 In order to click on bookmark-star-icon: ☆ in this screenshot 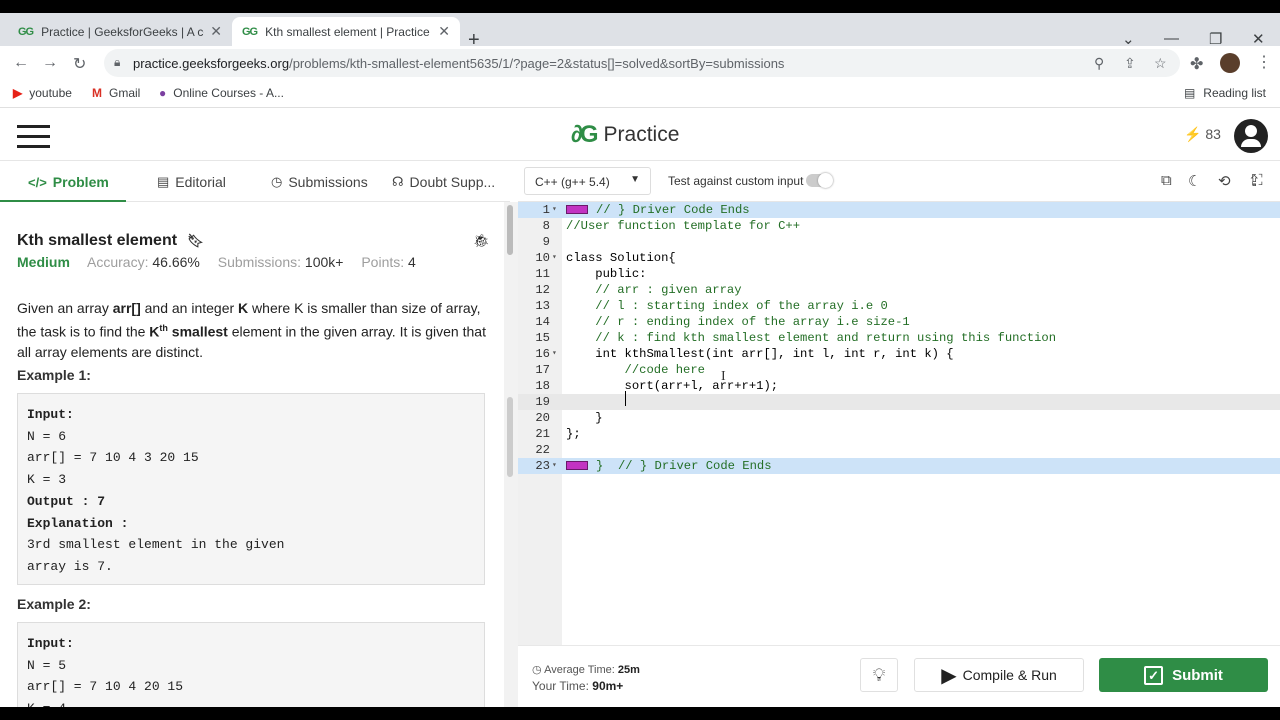, I will do `click(1160, 63)`.